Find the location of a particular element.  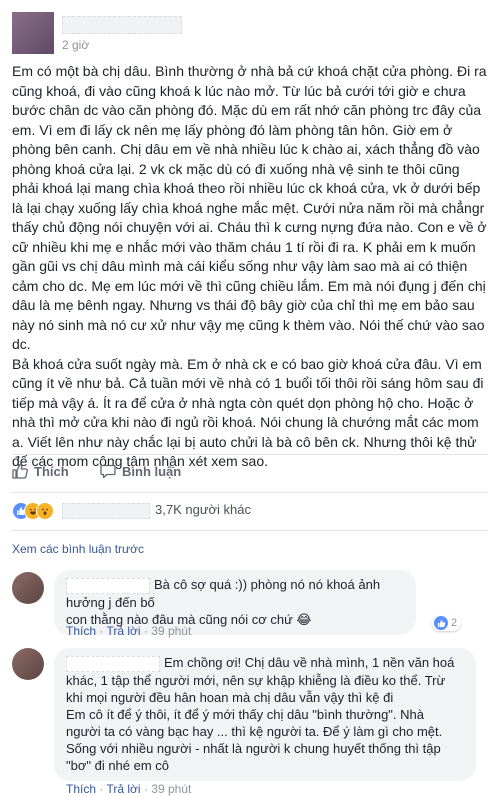

comment-line: "bơ" đi nhé em cô is located at coordinates (118, 765).